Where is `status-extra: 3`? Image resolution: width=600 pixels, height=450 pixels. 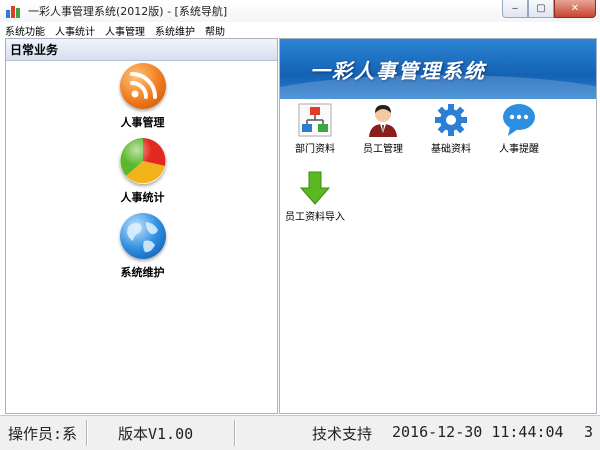 status-extra: 3 is located at coordinates (589, 432).